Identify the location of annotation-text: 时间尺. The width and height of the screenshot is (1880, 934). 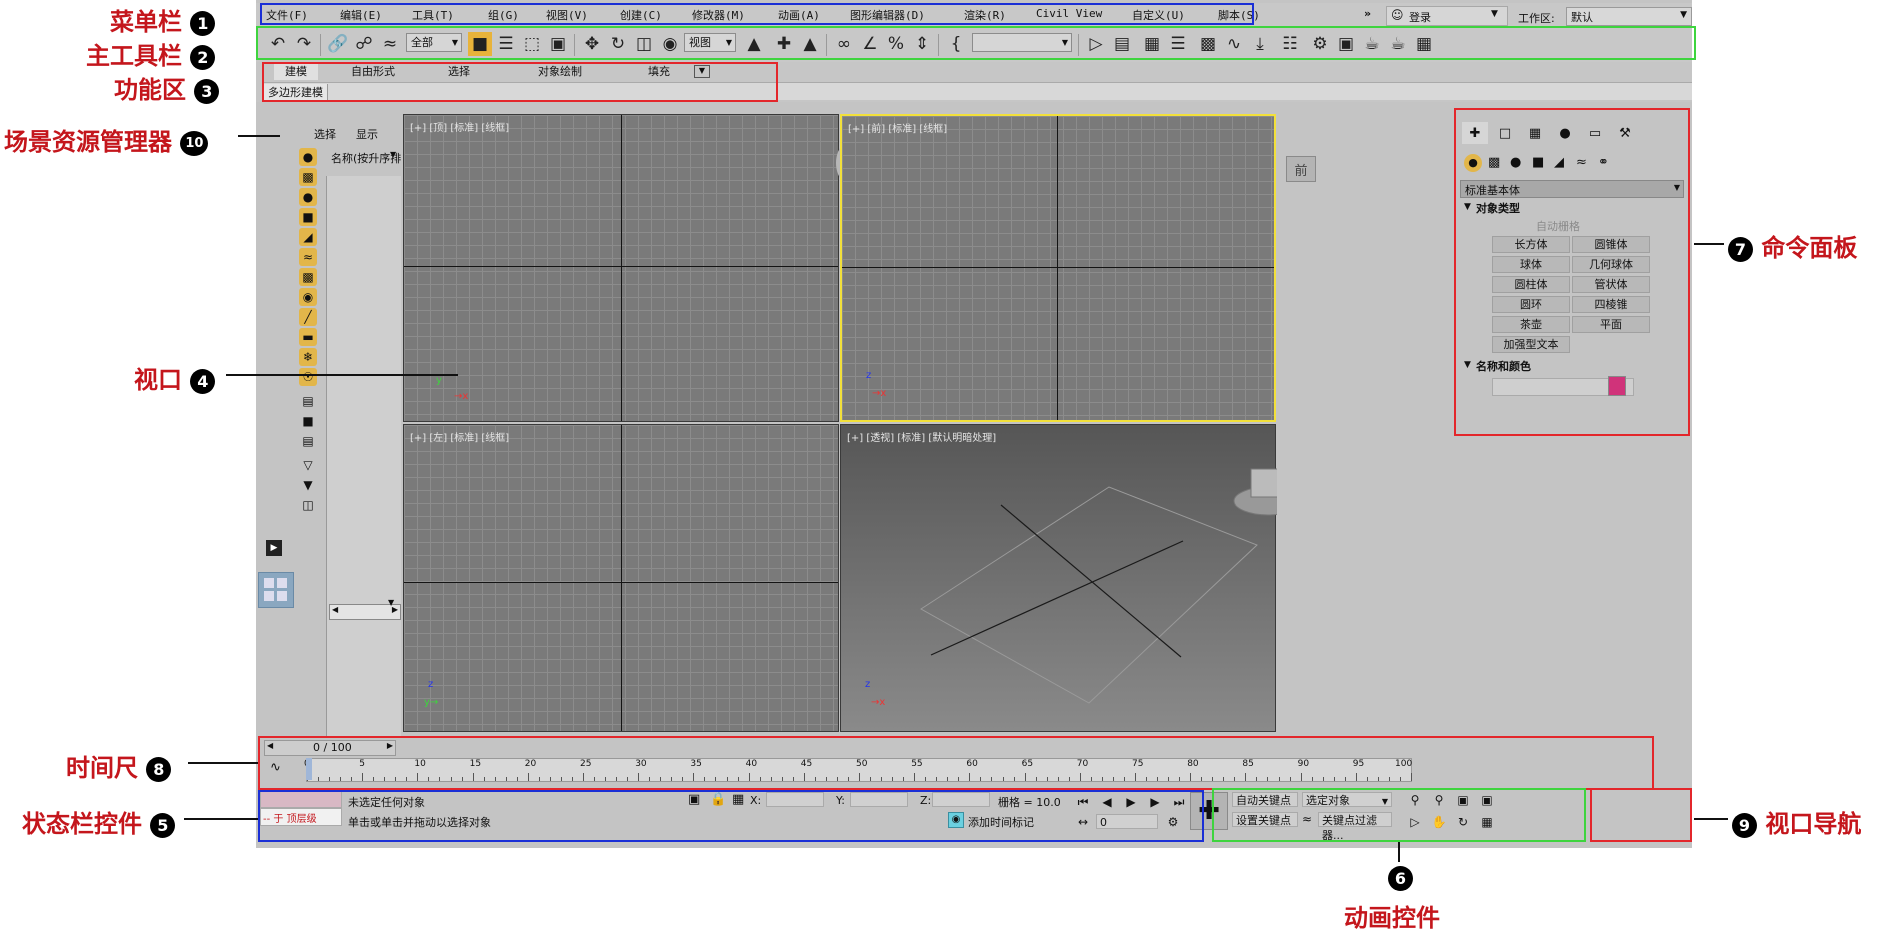
(102, 767).